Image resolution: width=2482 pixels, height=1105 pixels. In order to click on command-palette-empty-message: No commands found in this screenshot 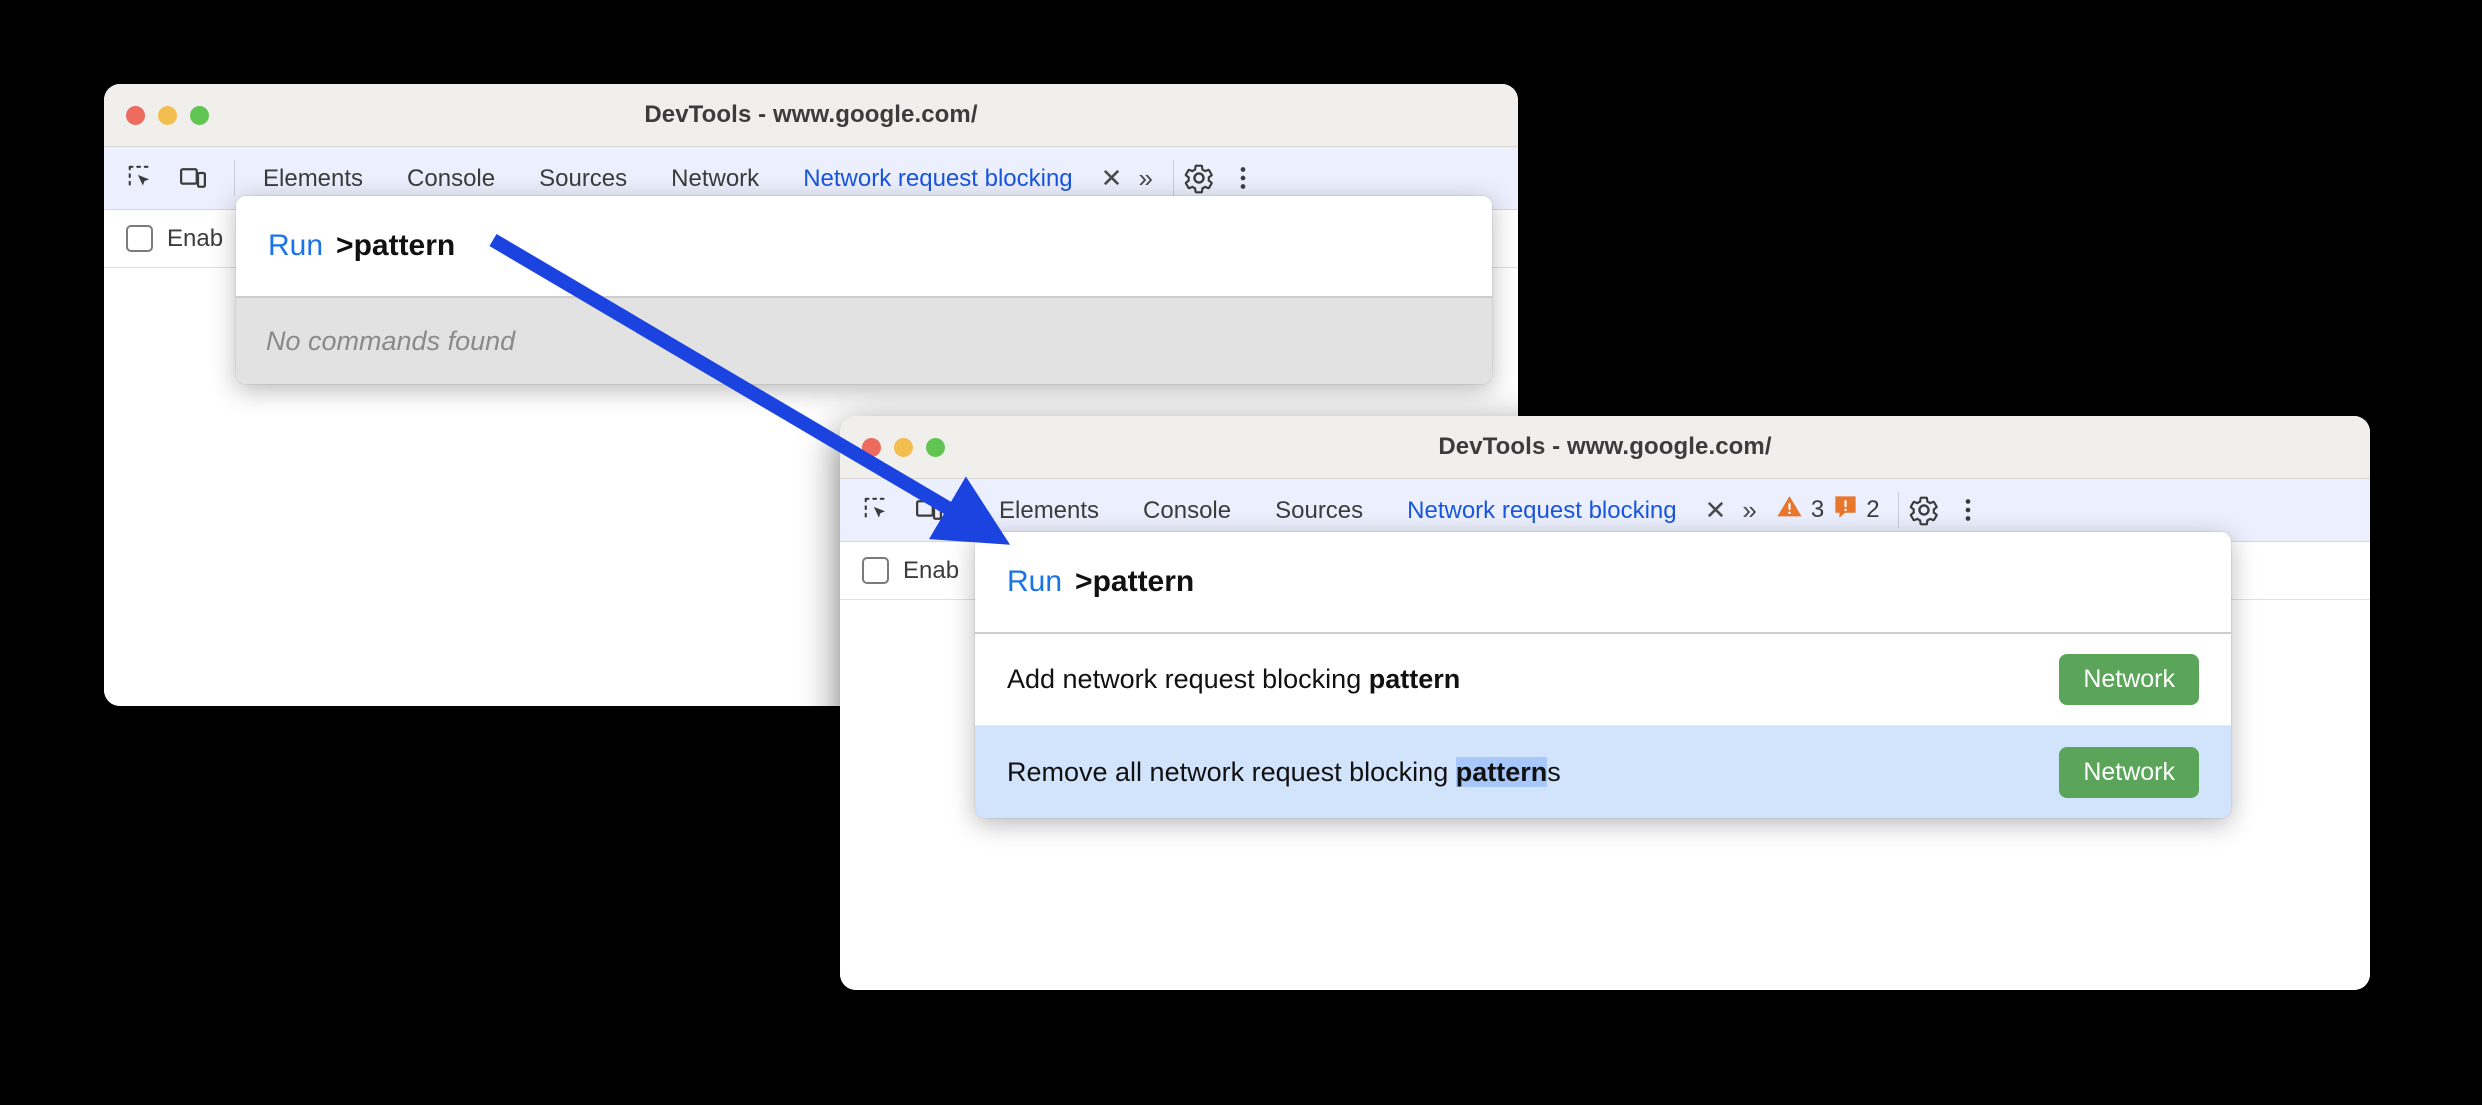, I will do `click(864, 341)`.